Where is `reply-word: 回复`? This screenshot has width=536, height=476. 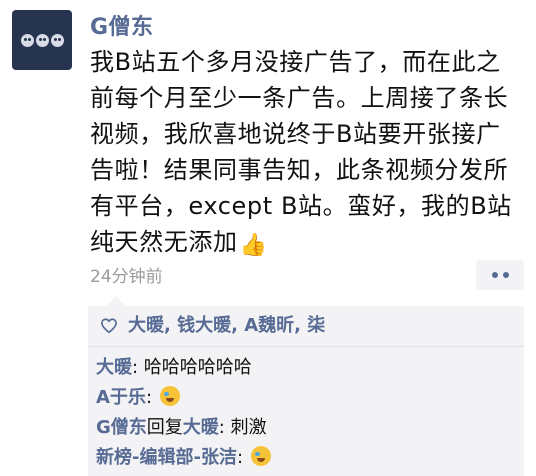 reply-word: 回复 is located at coordinates (164, 427).